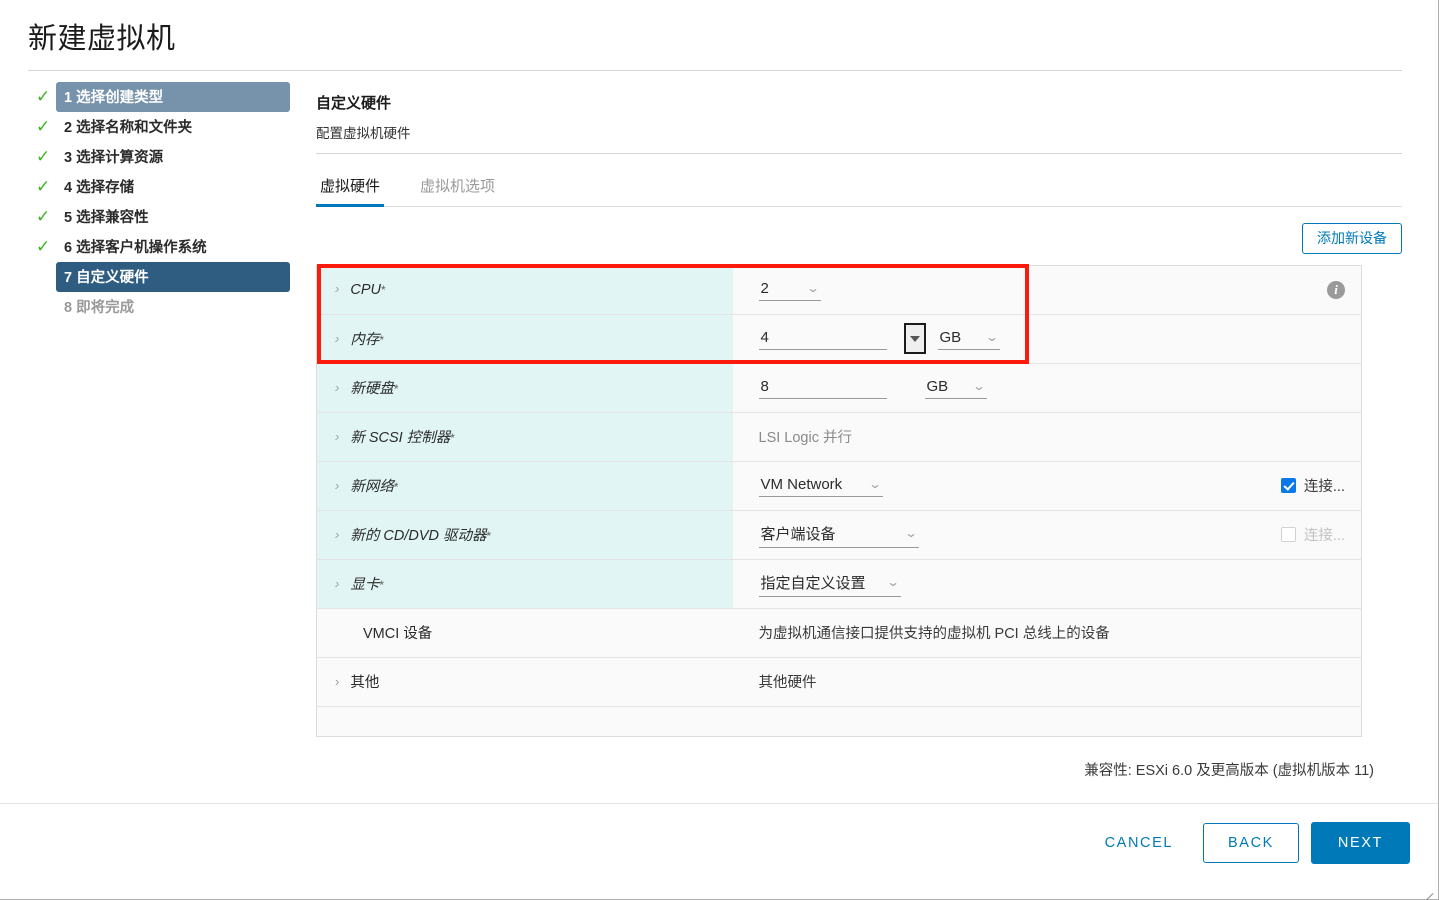 This screenshot has height=900, width=1439. What do you see at coordinates (524, 486) in the screenshot?
I see `hardware-row-label-new-network: › 新网络*` at bounding box center [524, 486].